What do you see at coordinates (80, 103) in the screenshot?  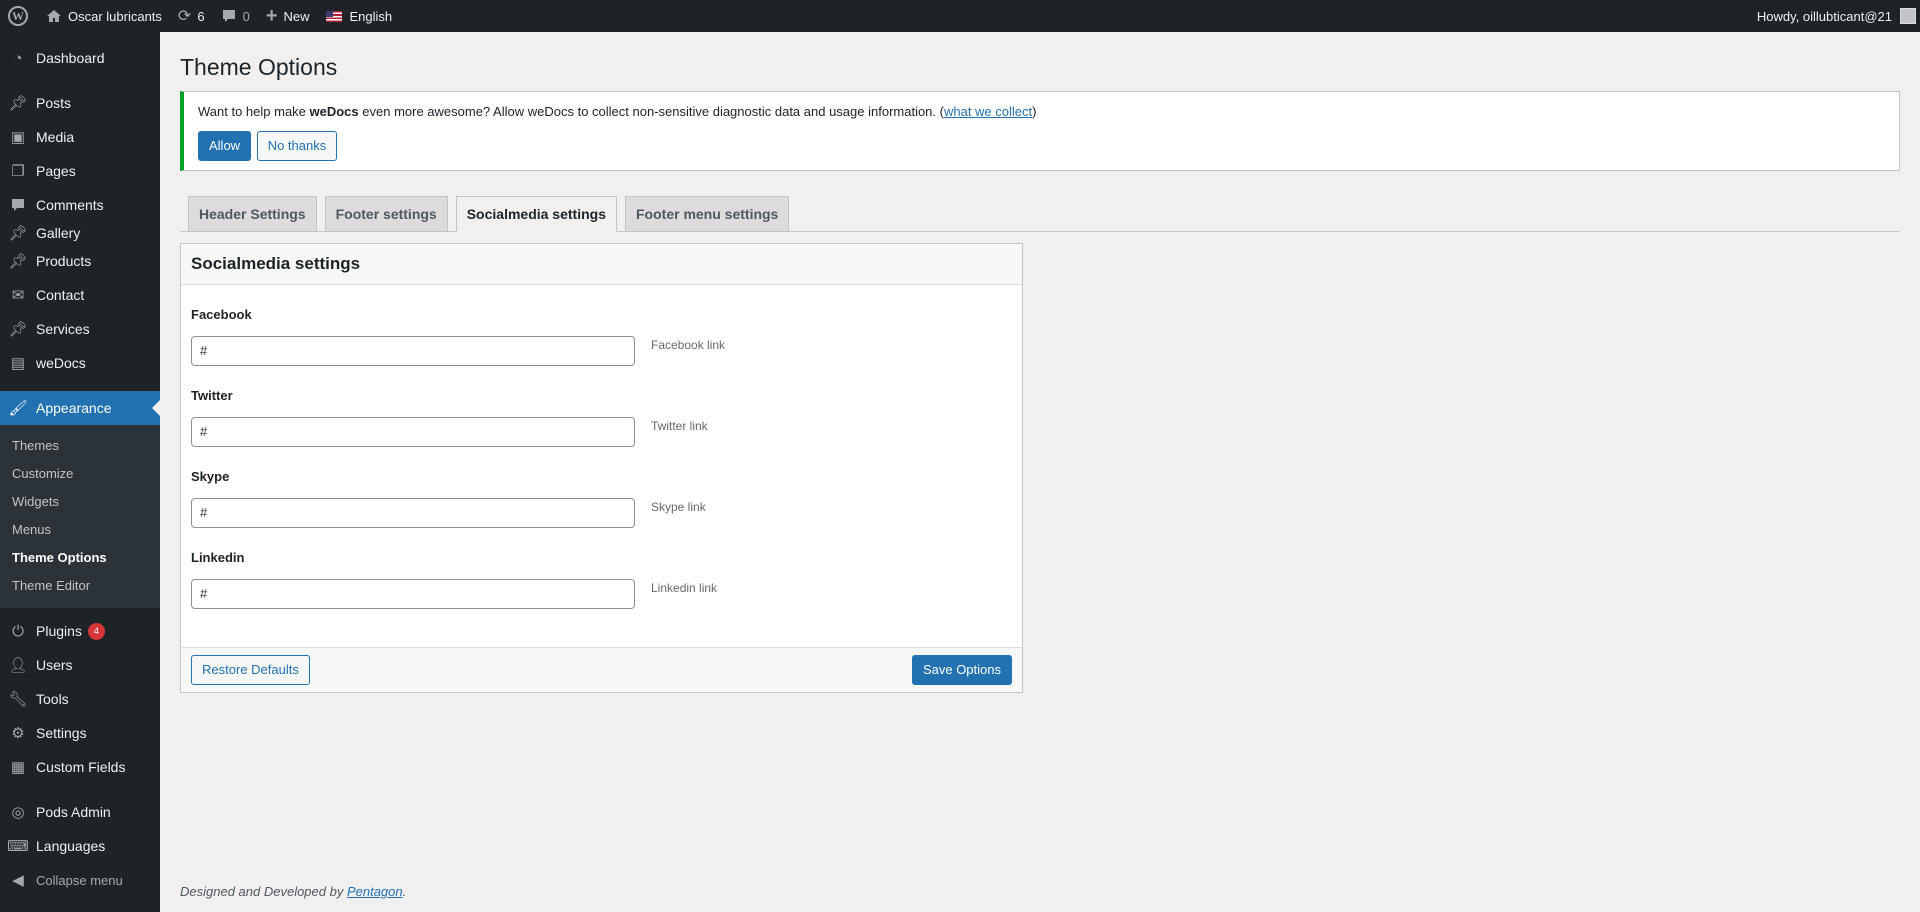 I see `sidebar-item-posts: 📌︎ Posts` at bounding box center [80, 103].